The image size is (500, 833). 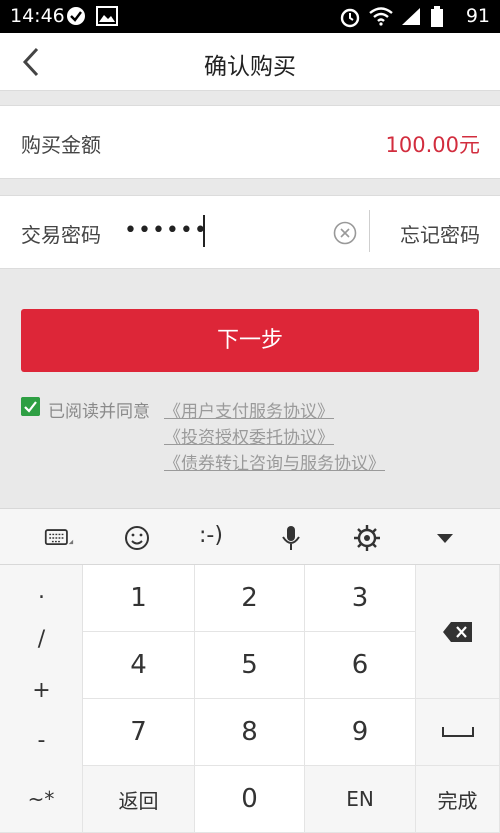 I want to click on minus-key: -, so click(x=41, y=740).